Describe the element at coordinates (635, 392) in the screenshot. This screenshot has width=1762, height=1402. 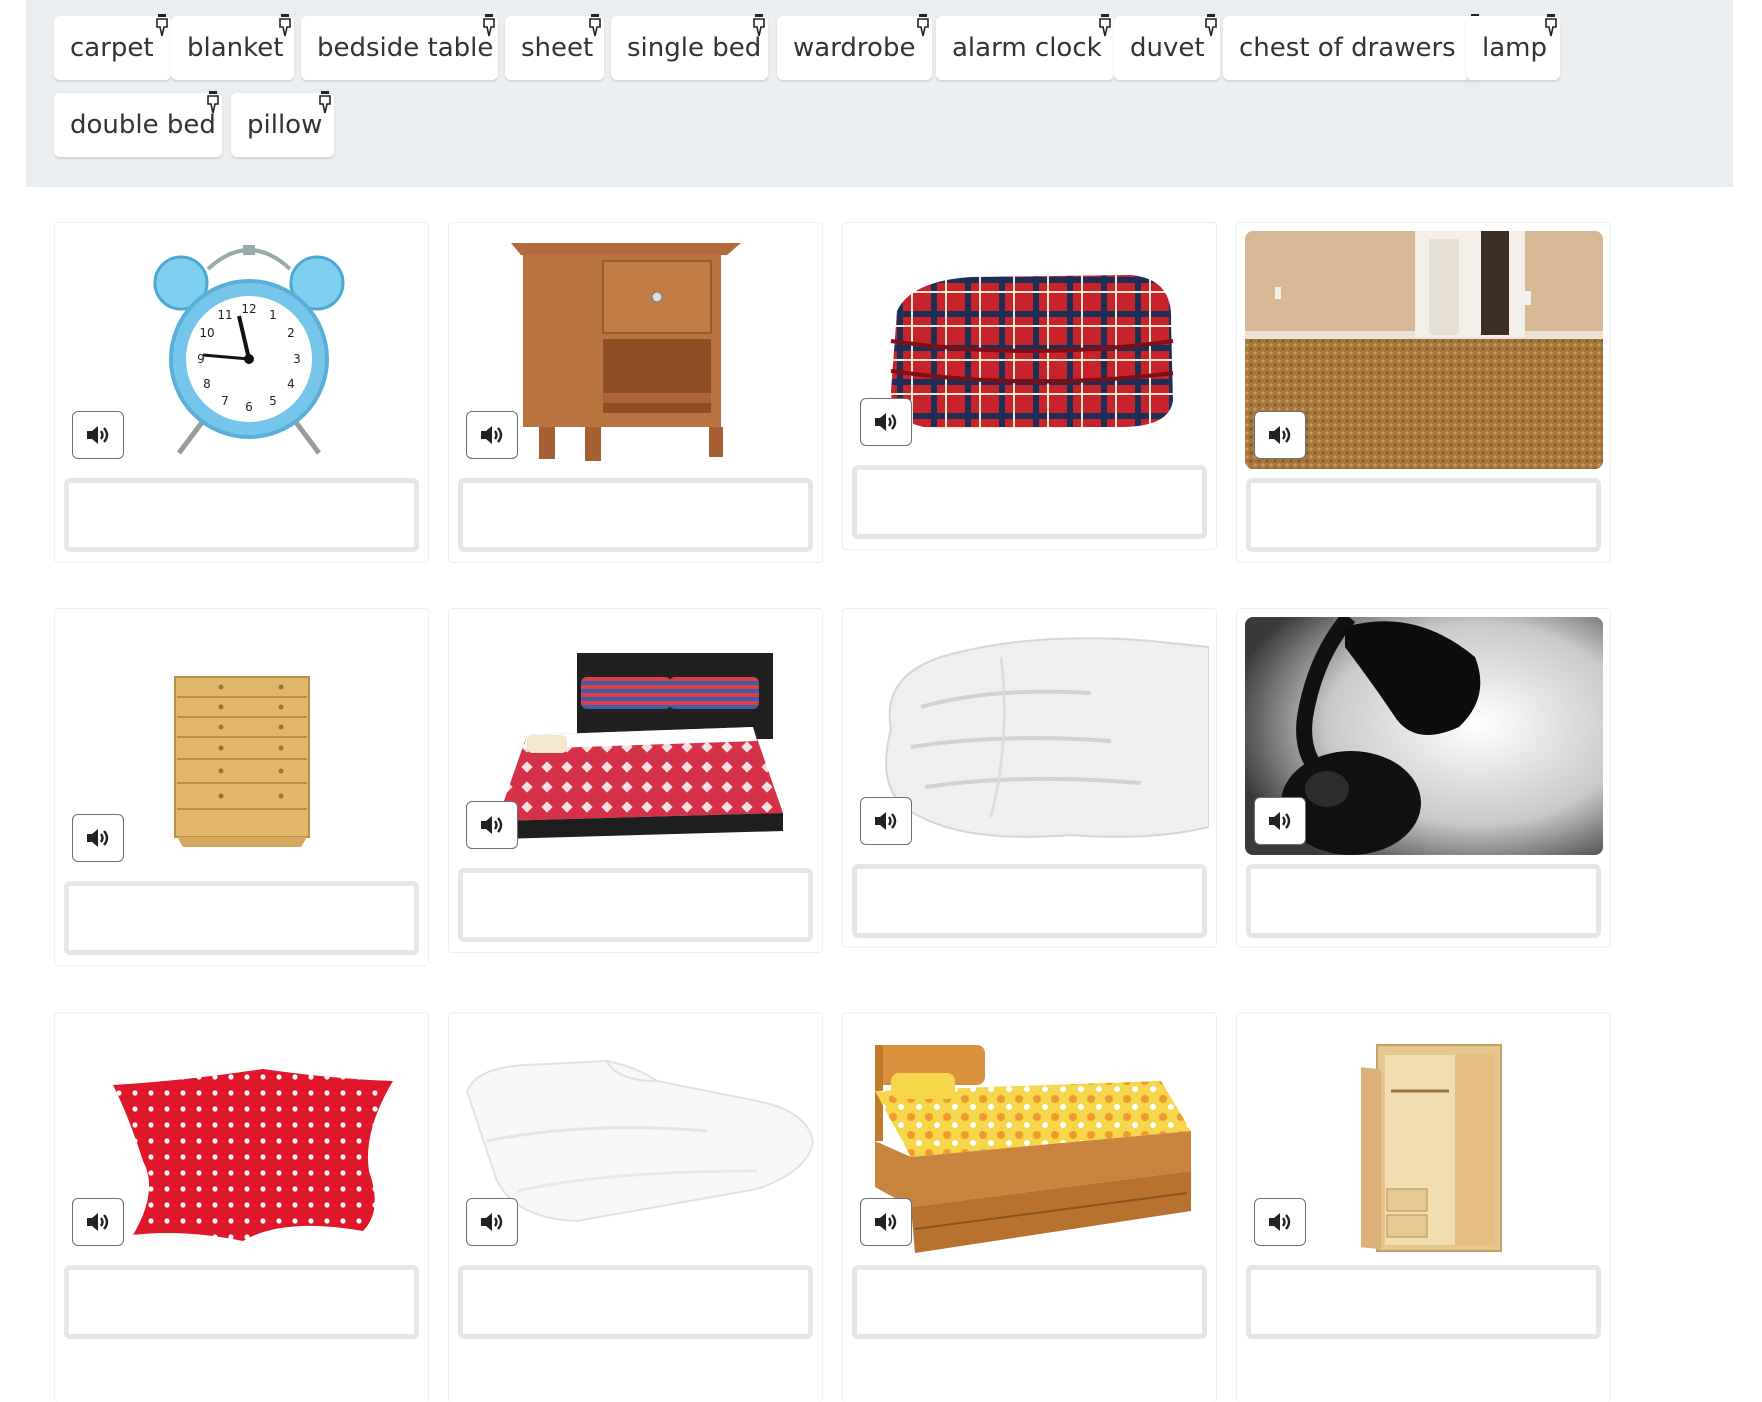
I see `picture-card-bedside-table` at that location.